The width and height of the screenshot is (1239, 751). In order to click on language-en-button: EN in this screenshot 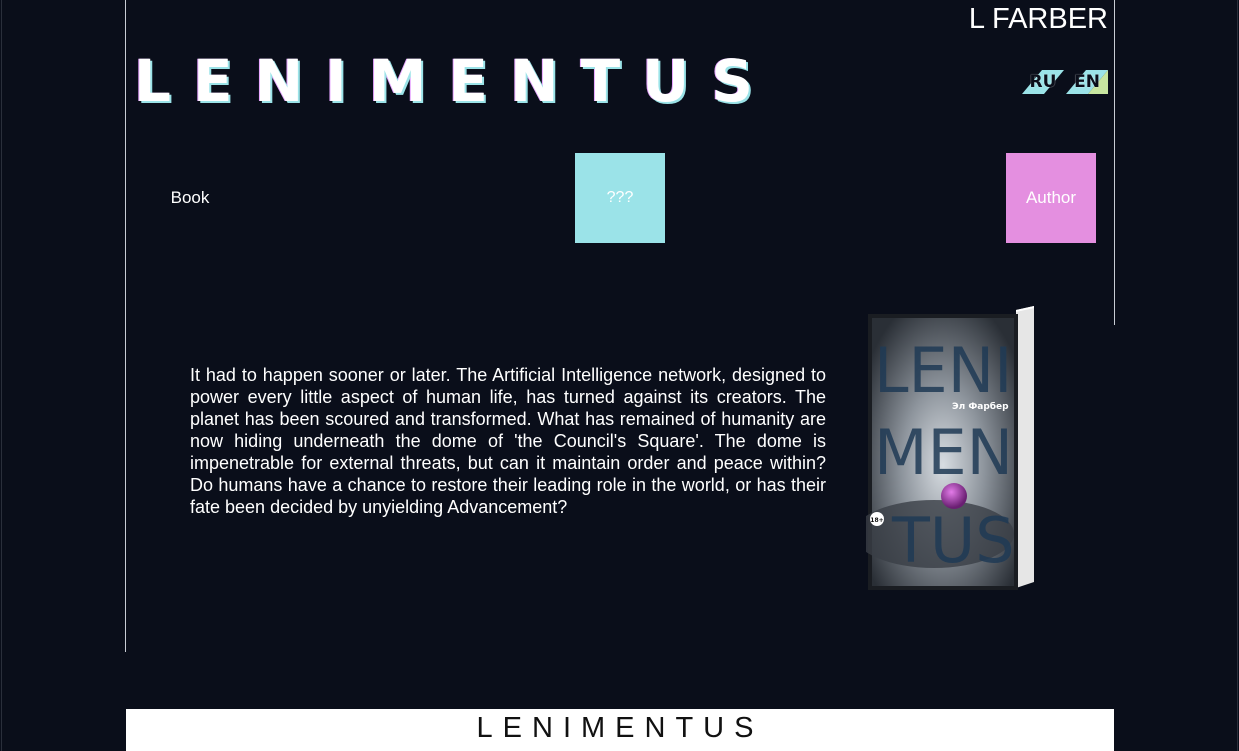, I will do `click(1087, 82)`.